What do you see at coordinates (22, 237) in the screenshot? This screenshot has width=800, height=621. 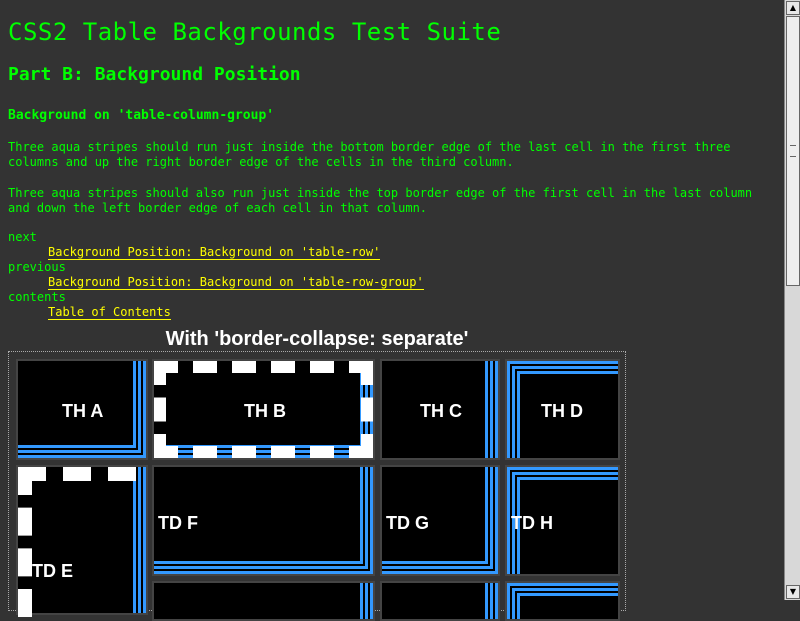 I see `next-label: next` at bounding box center [22, 237].